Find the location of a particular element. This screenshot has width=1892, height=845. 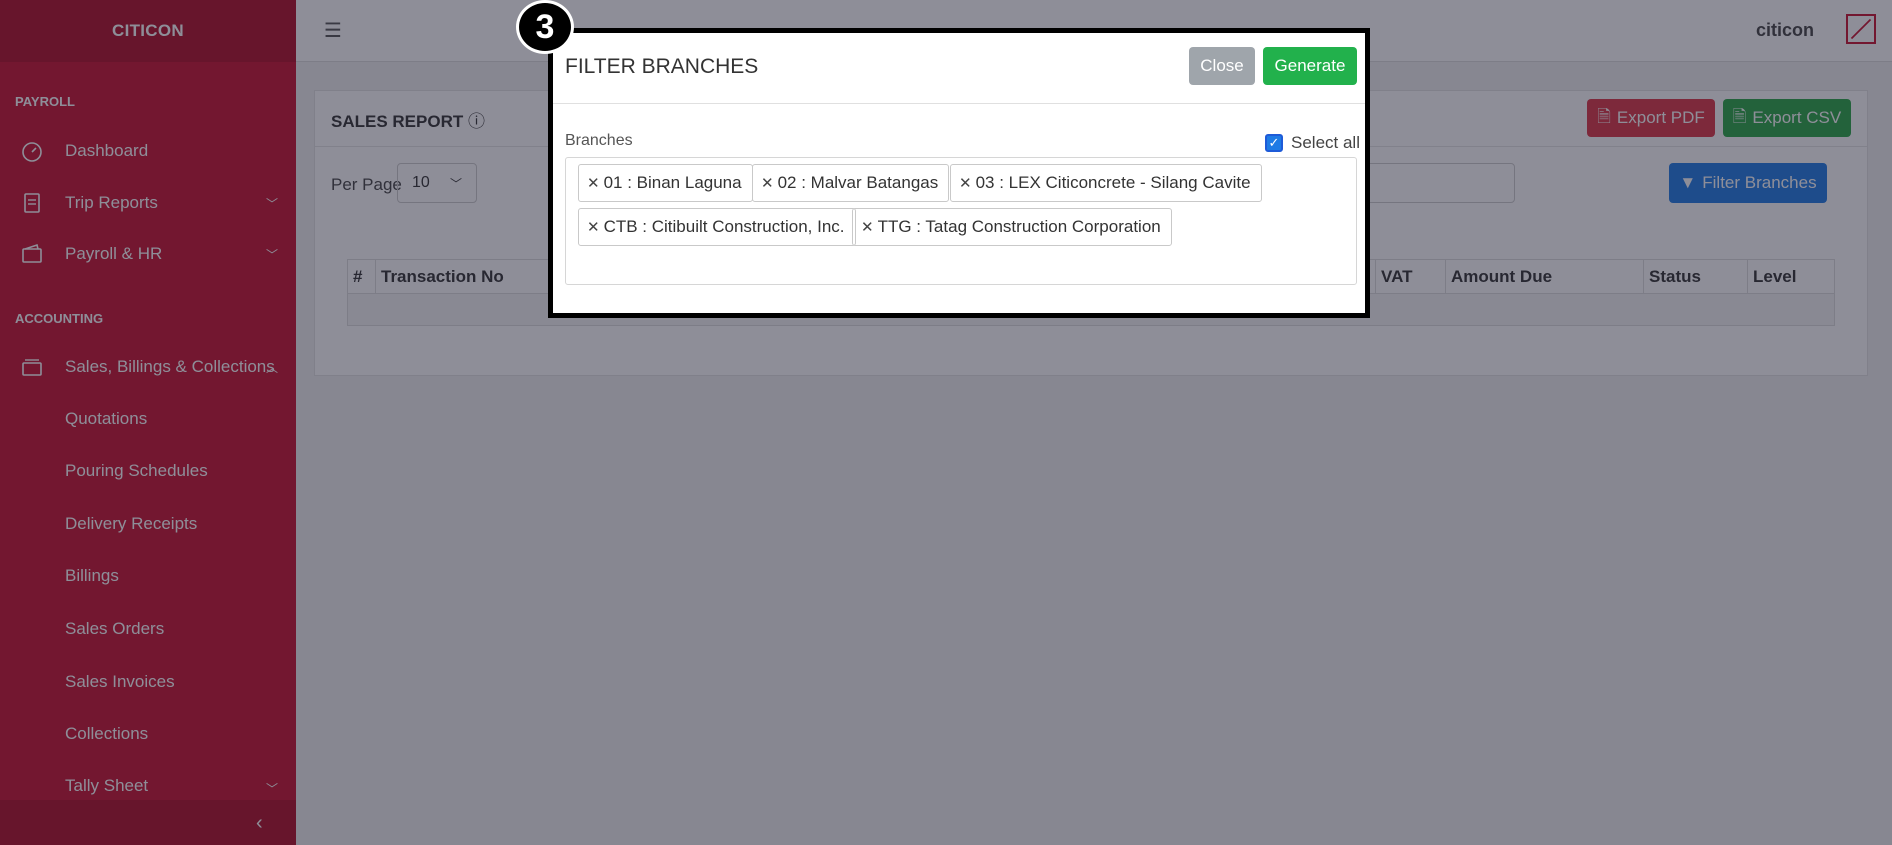

branch-tag: ✕ TTG : Tatag Construction Corporation is located at coordinates (1012, 227).